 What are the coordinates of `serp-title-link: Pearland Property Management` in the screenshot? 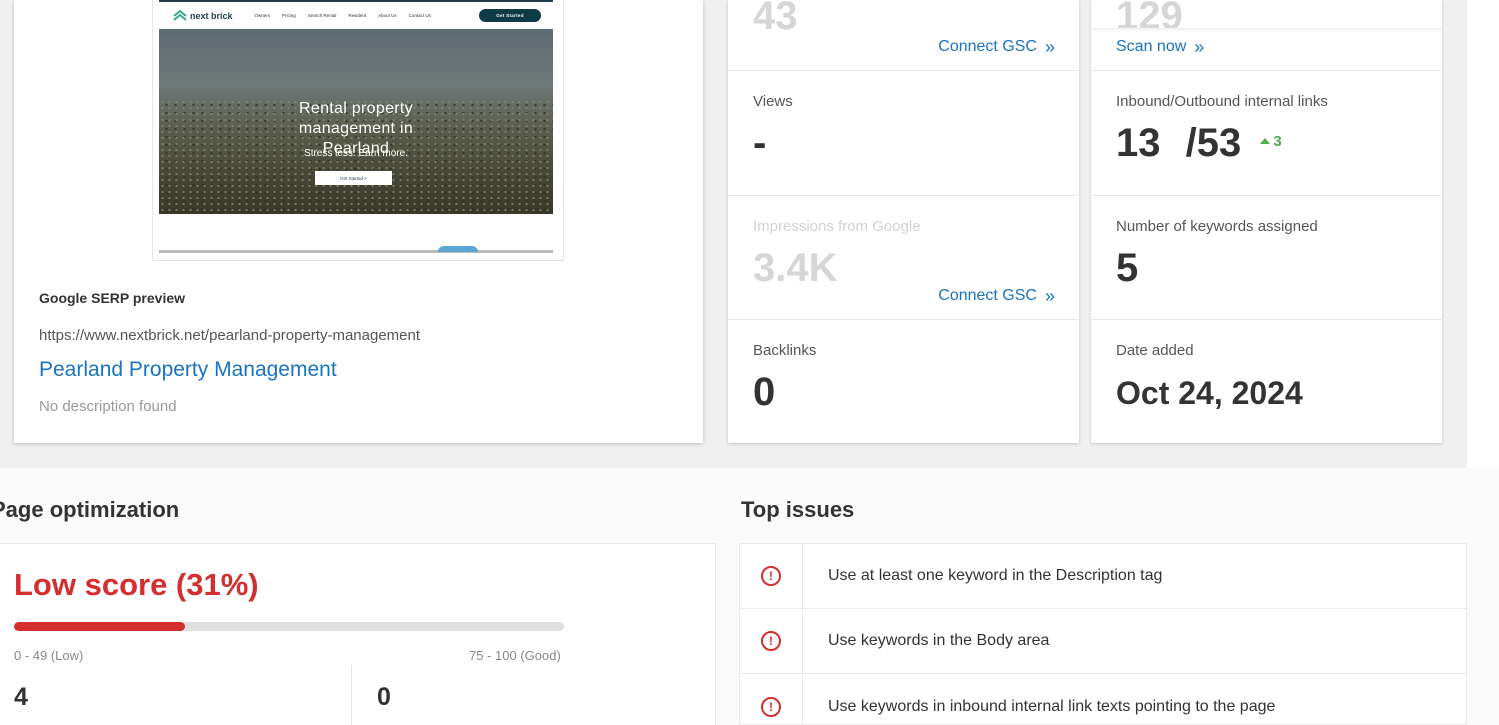 It's located at (188, 370).